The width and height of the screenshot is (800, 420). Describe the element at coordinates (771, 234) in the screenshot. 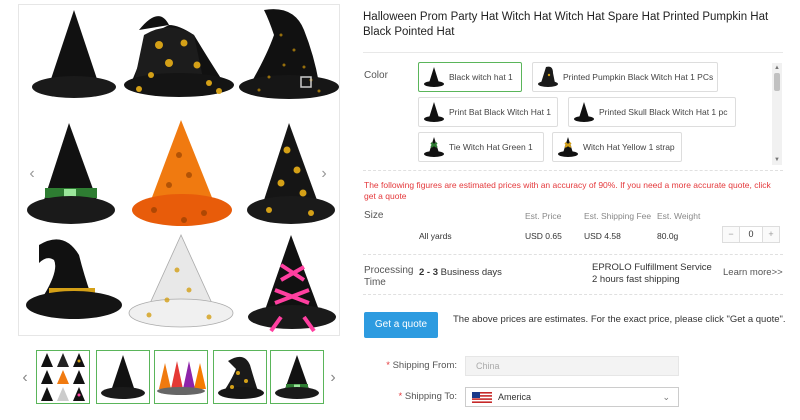

I see `increase-button: +` at that location.